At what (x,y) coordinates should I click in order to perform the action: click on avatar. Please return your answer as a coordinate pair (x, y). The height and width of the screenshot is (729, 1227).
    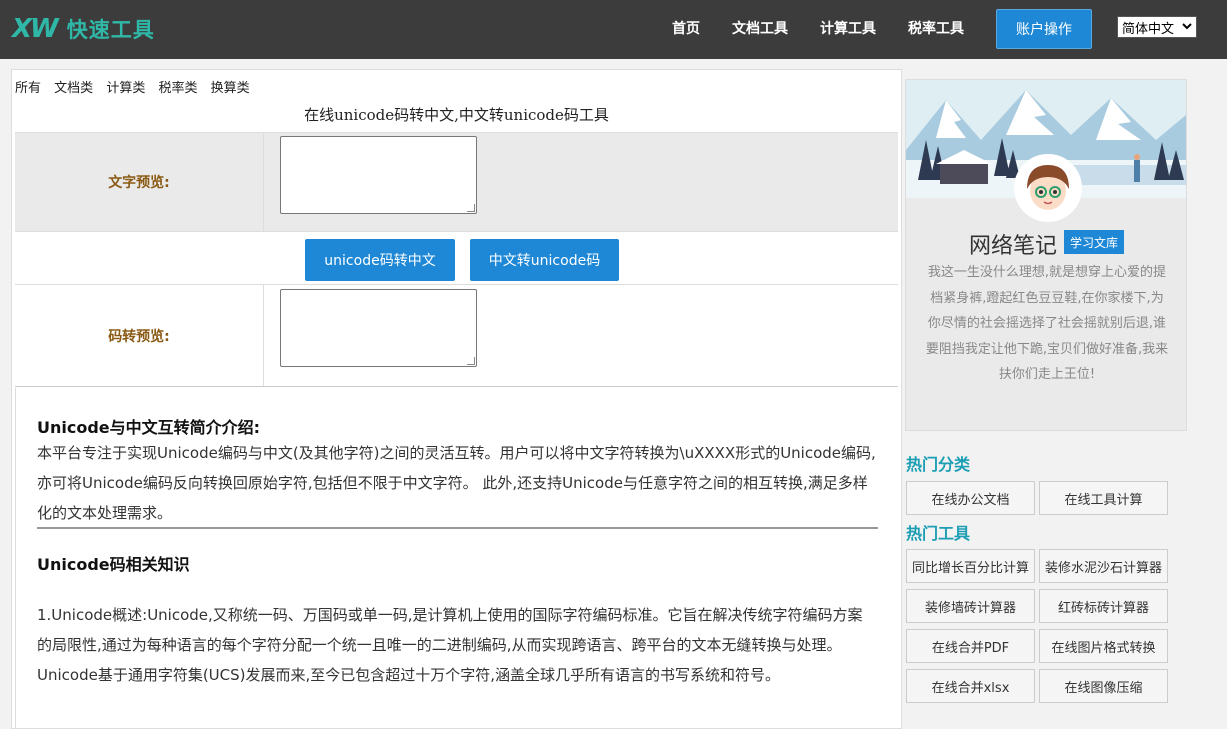
    Looking at the image, I should click on (1048, 188).